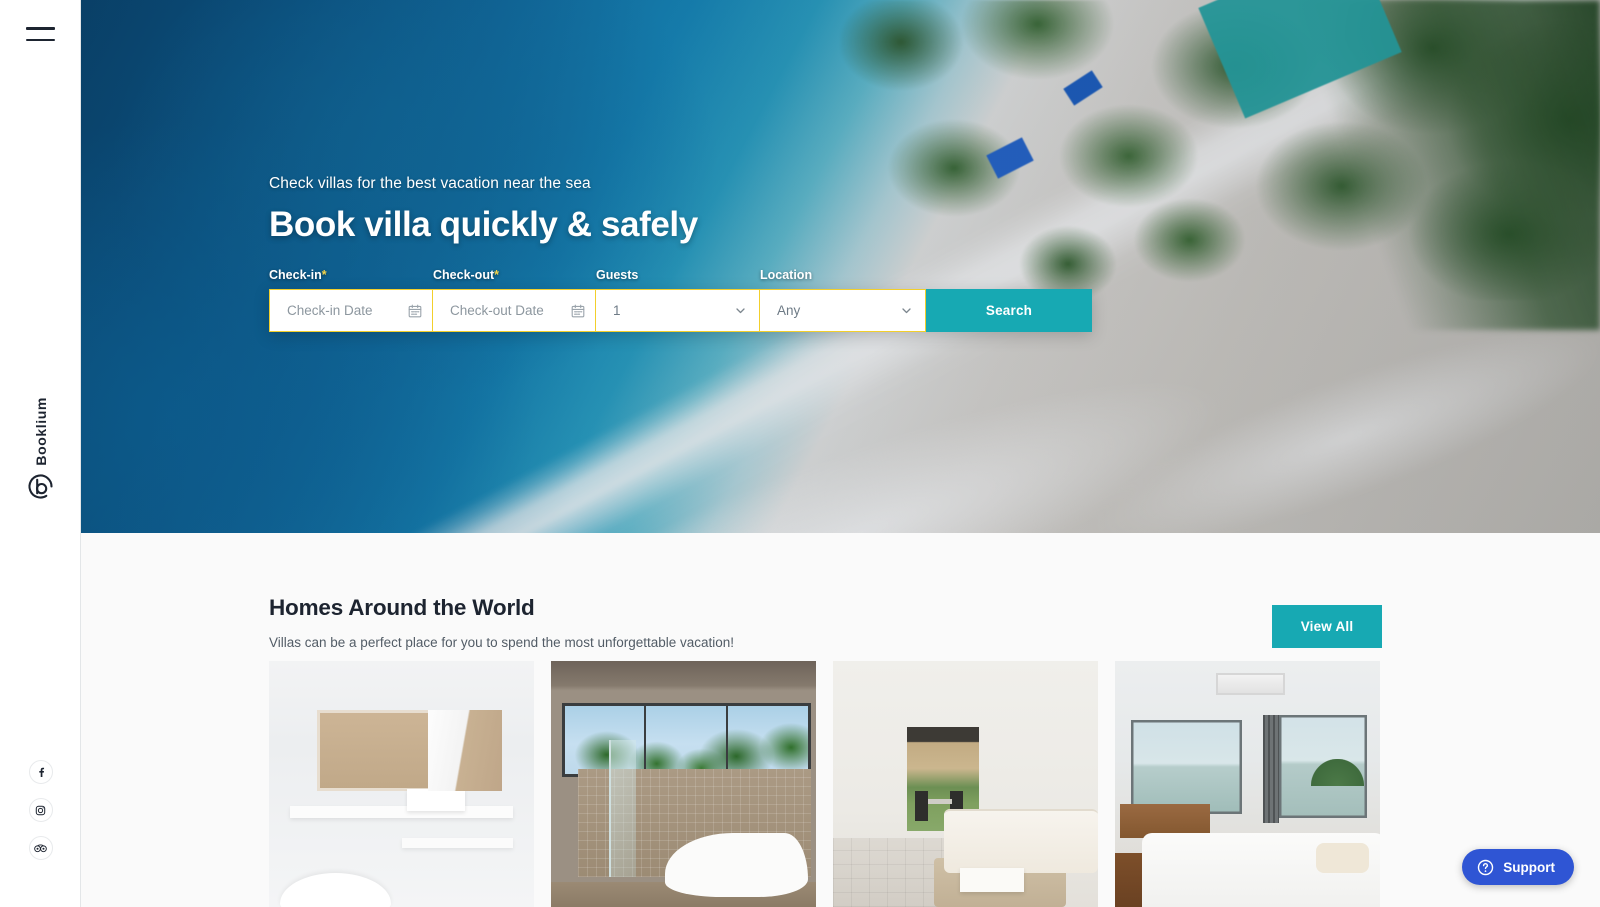 The image size is (1600, 907). What do you see at coordinates (335, 889) in the screenshot?
I see `bathroom-tub-shape` at bounding box center [335, 889].